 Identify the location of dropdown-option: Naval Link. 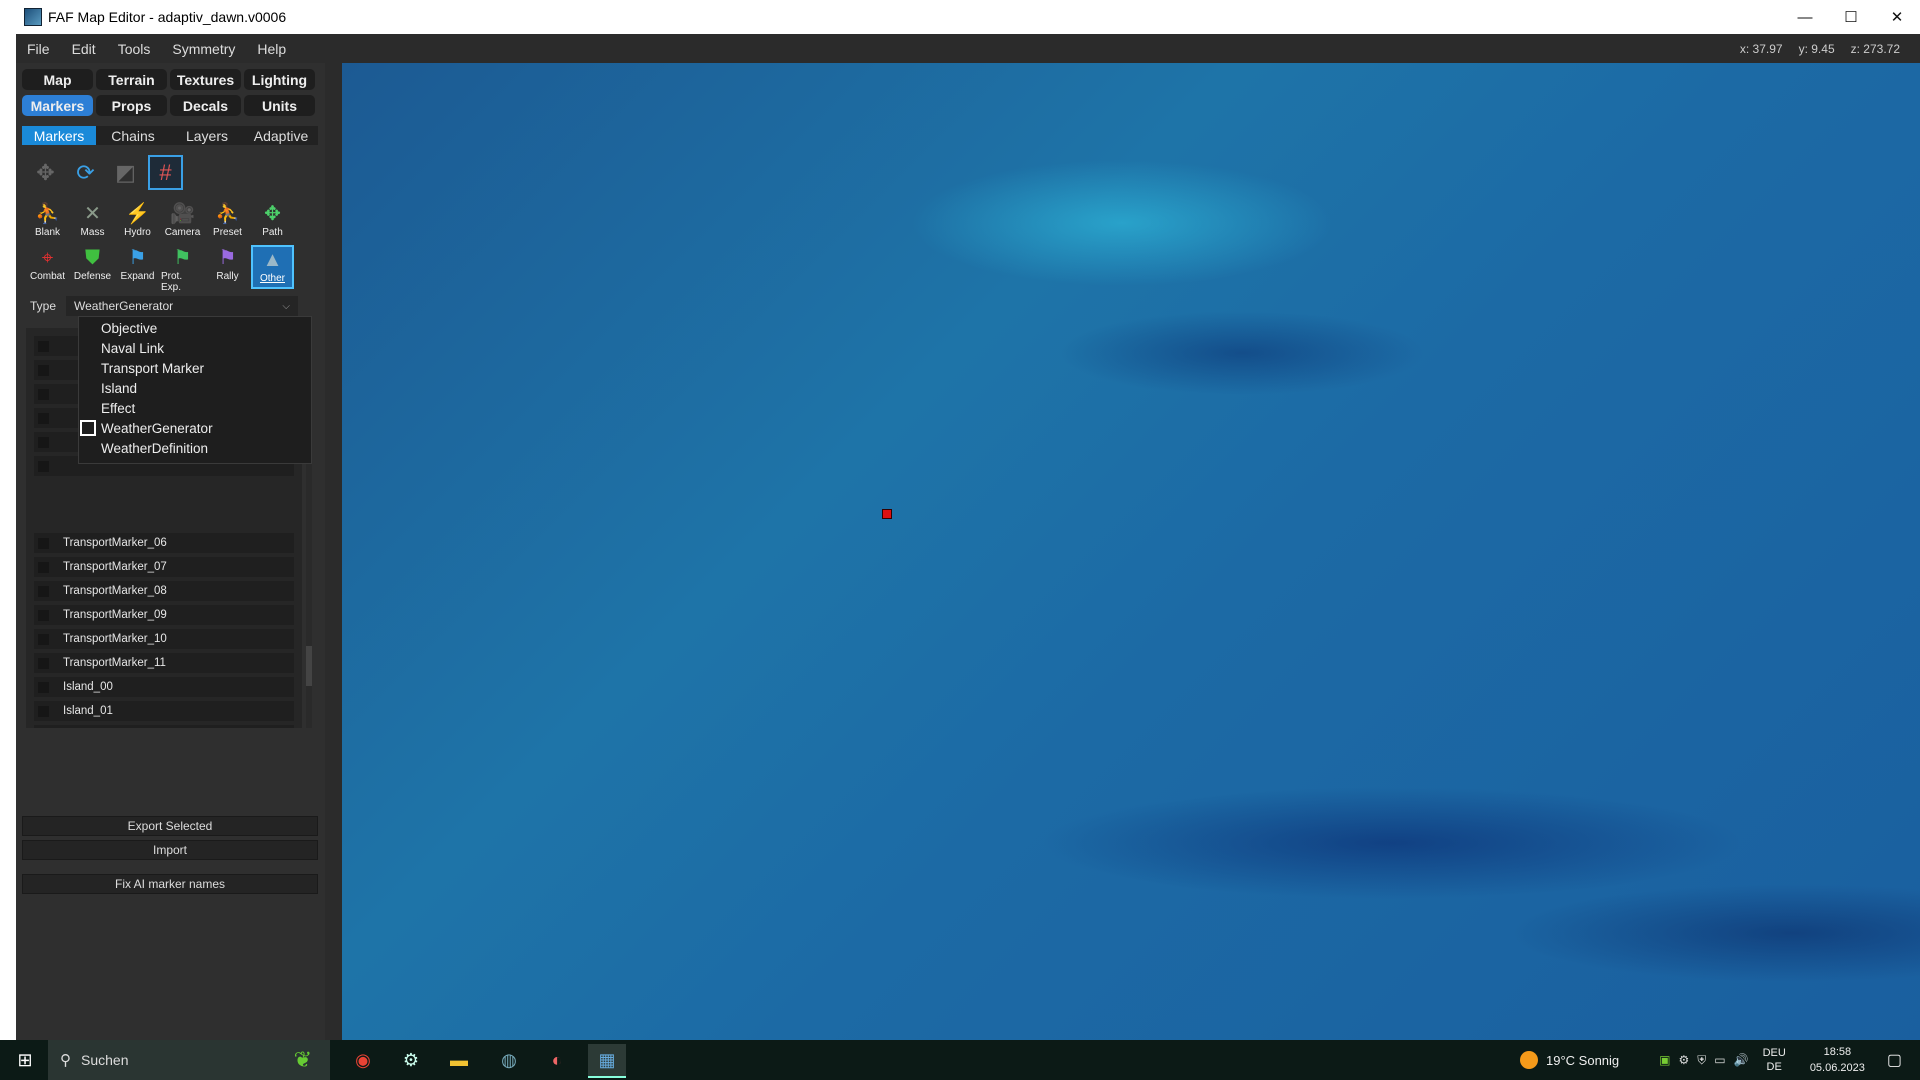
(132, 348).